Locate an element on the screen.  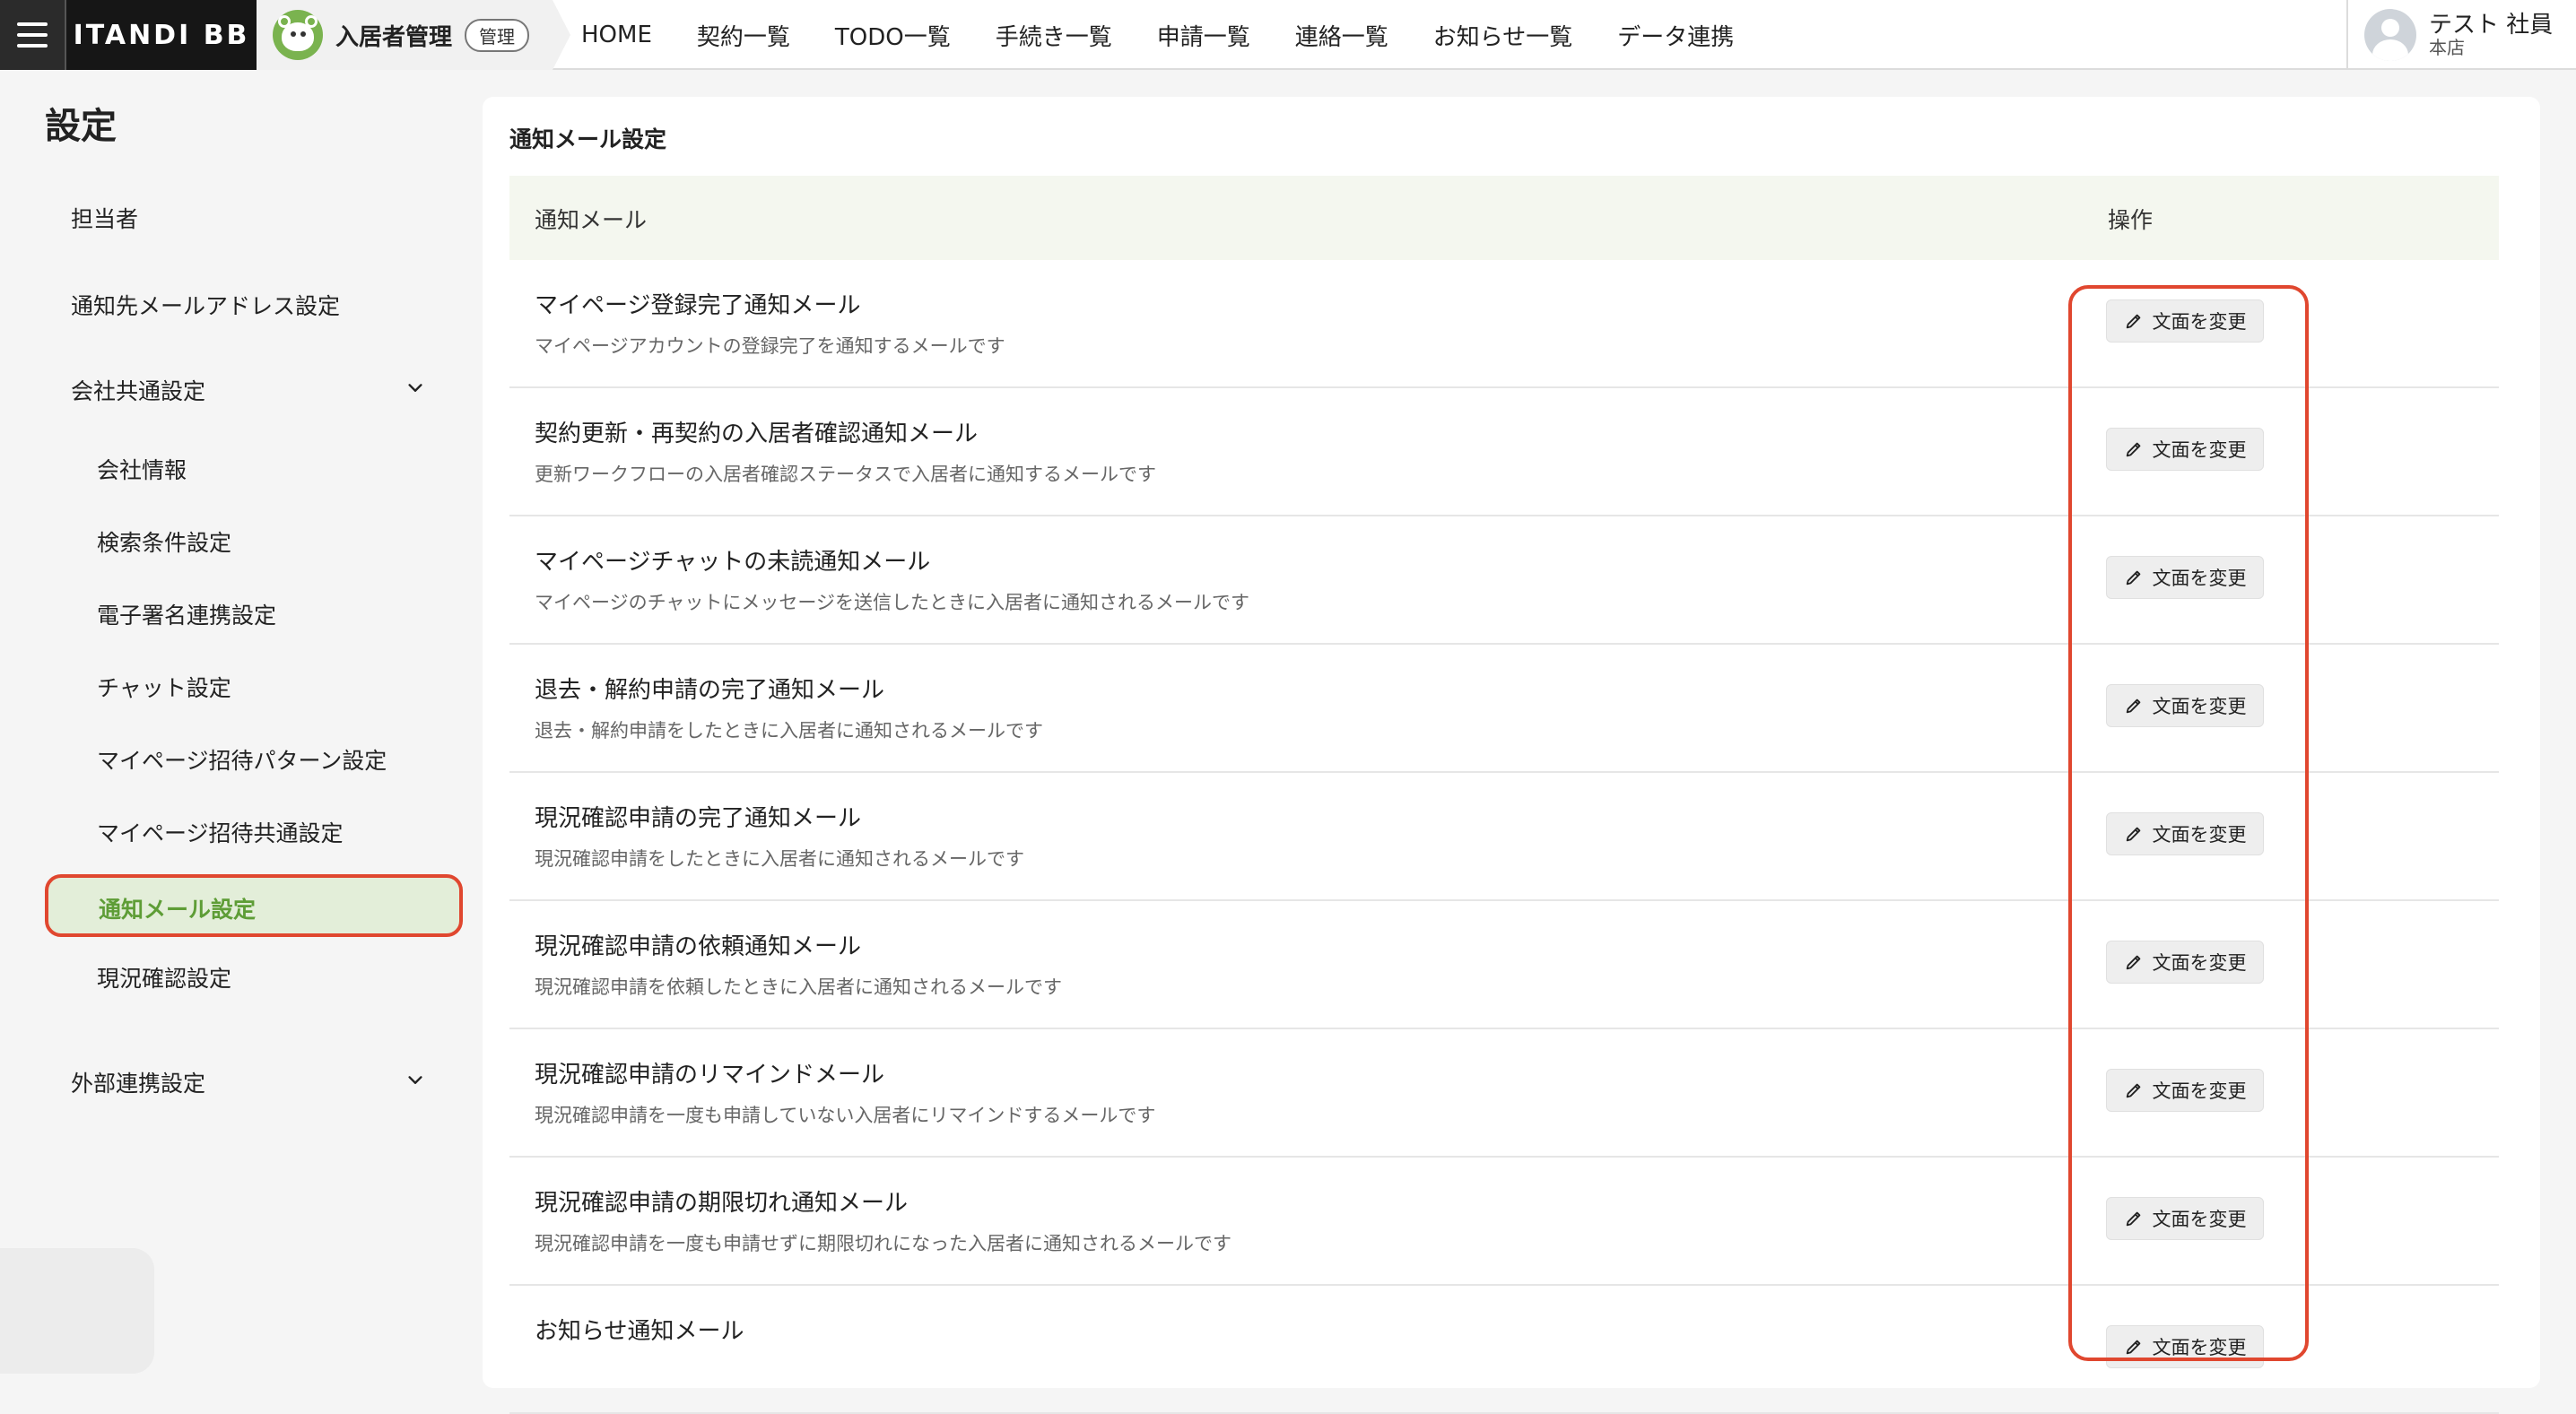
sidebar-item-status-confirm: 現況確認設定 is located at coordinates (164, 977).